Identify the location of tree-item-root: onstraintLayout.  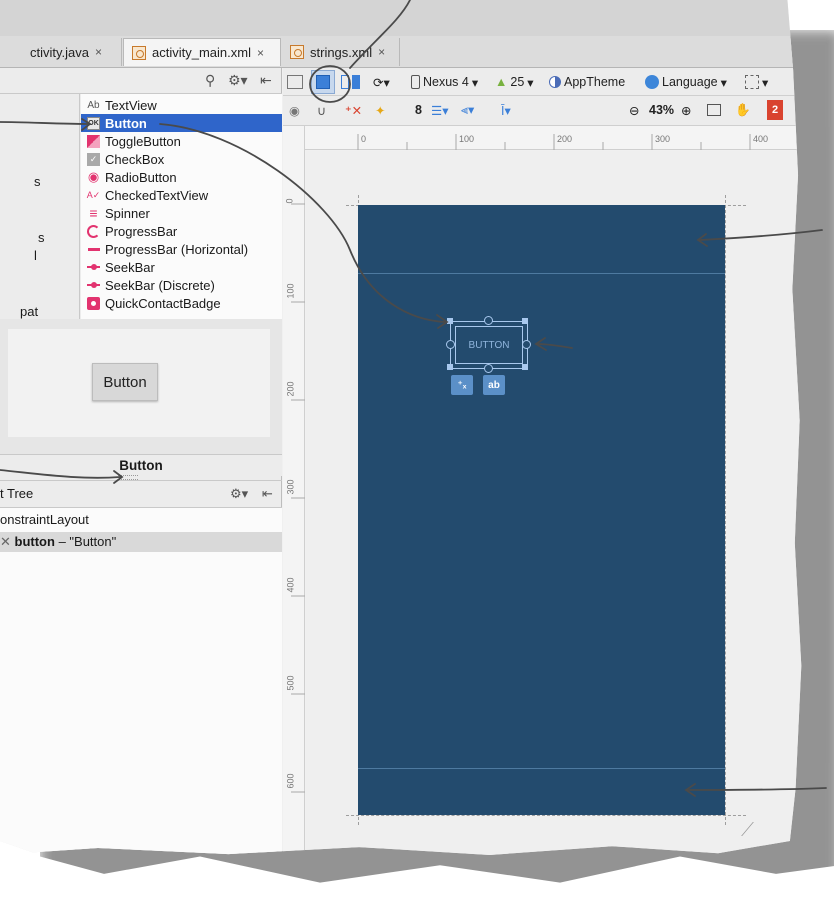
(44, 519).